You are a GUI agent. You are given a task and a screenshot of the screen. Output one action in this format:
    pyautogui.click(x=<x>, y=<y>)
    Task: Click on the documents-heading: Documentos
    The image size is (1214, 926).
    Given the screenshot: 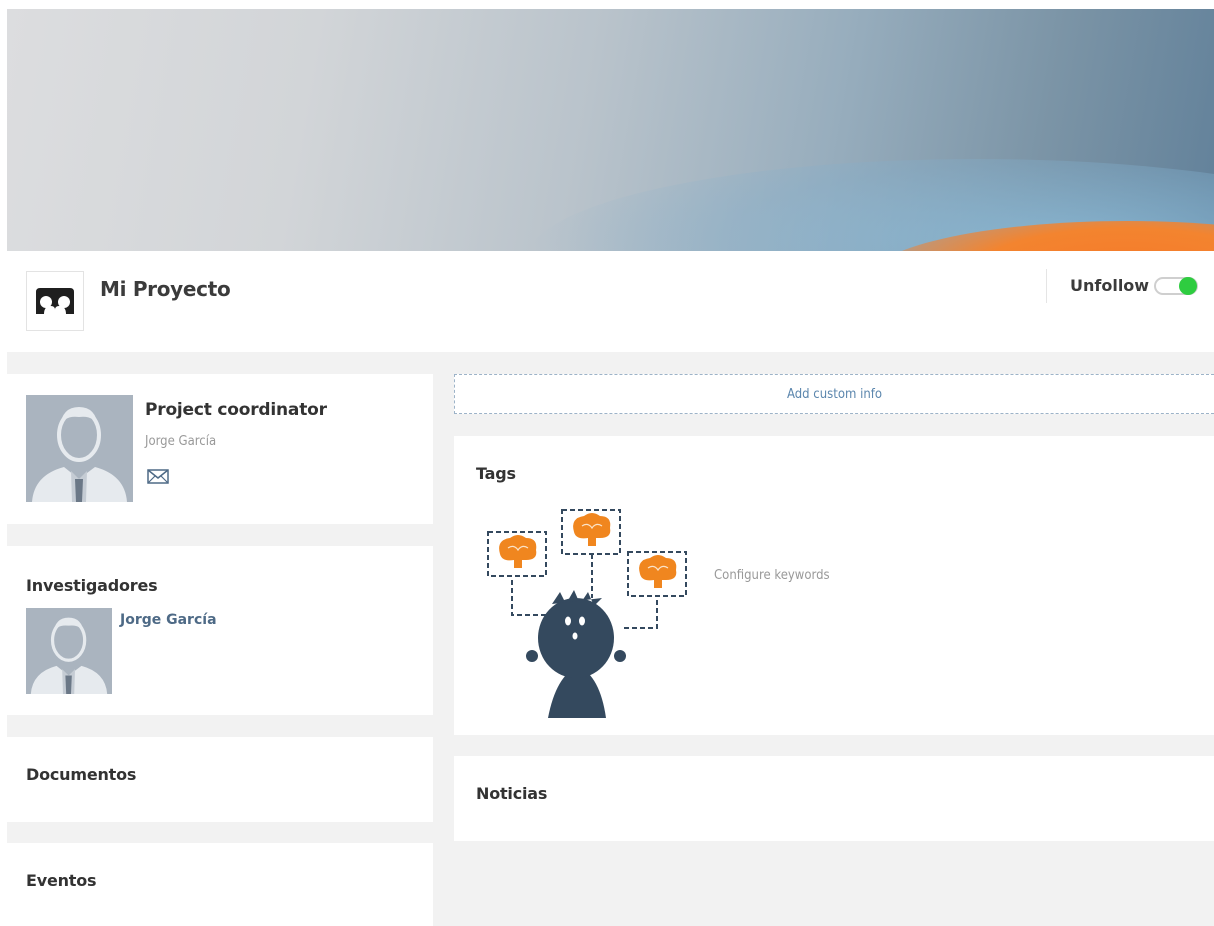 What is the action you would take?
    pyautogui.click(x=81, y=774)
    